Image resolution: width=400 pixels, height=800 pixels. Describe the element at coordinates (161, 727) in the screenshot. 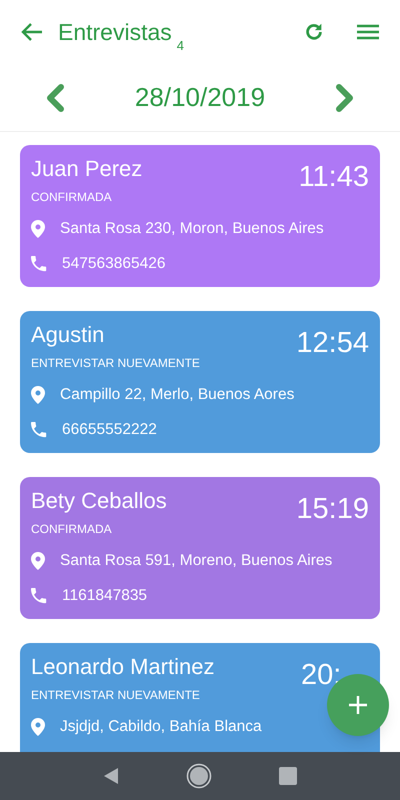

I see `address-text: Jsjdjd, Cabildo, Bahía Blanca` at that location.